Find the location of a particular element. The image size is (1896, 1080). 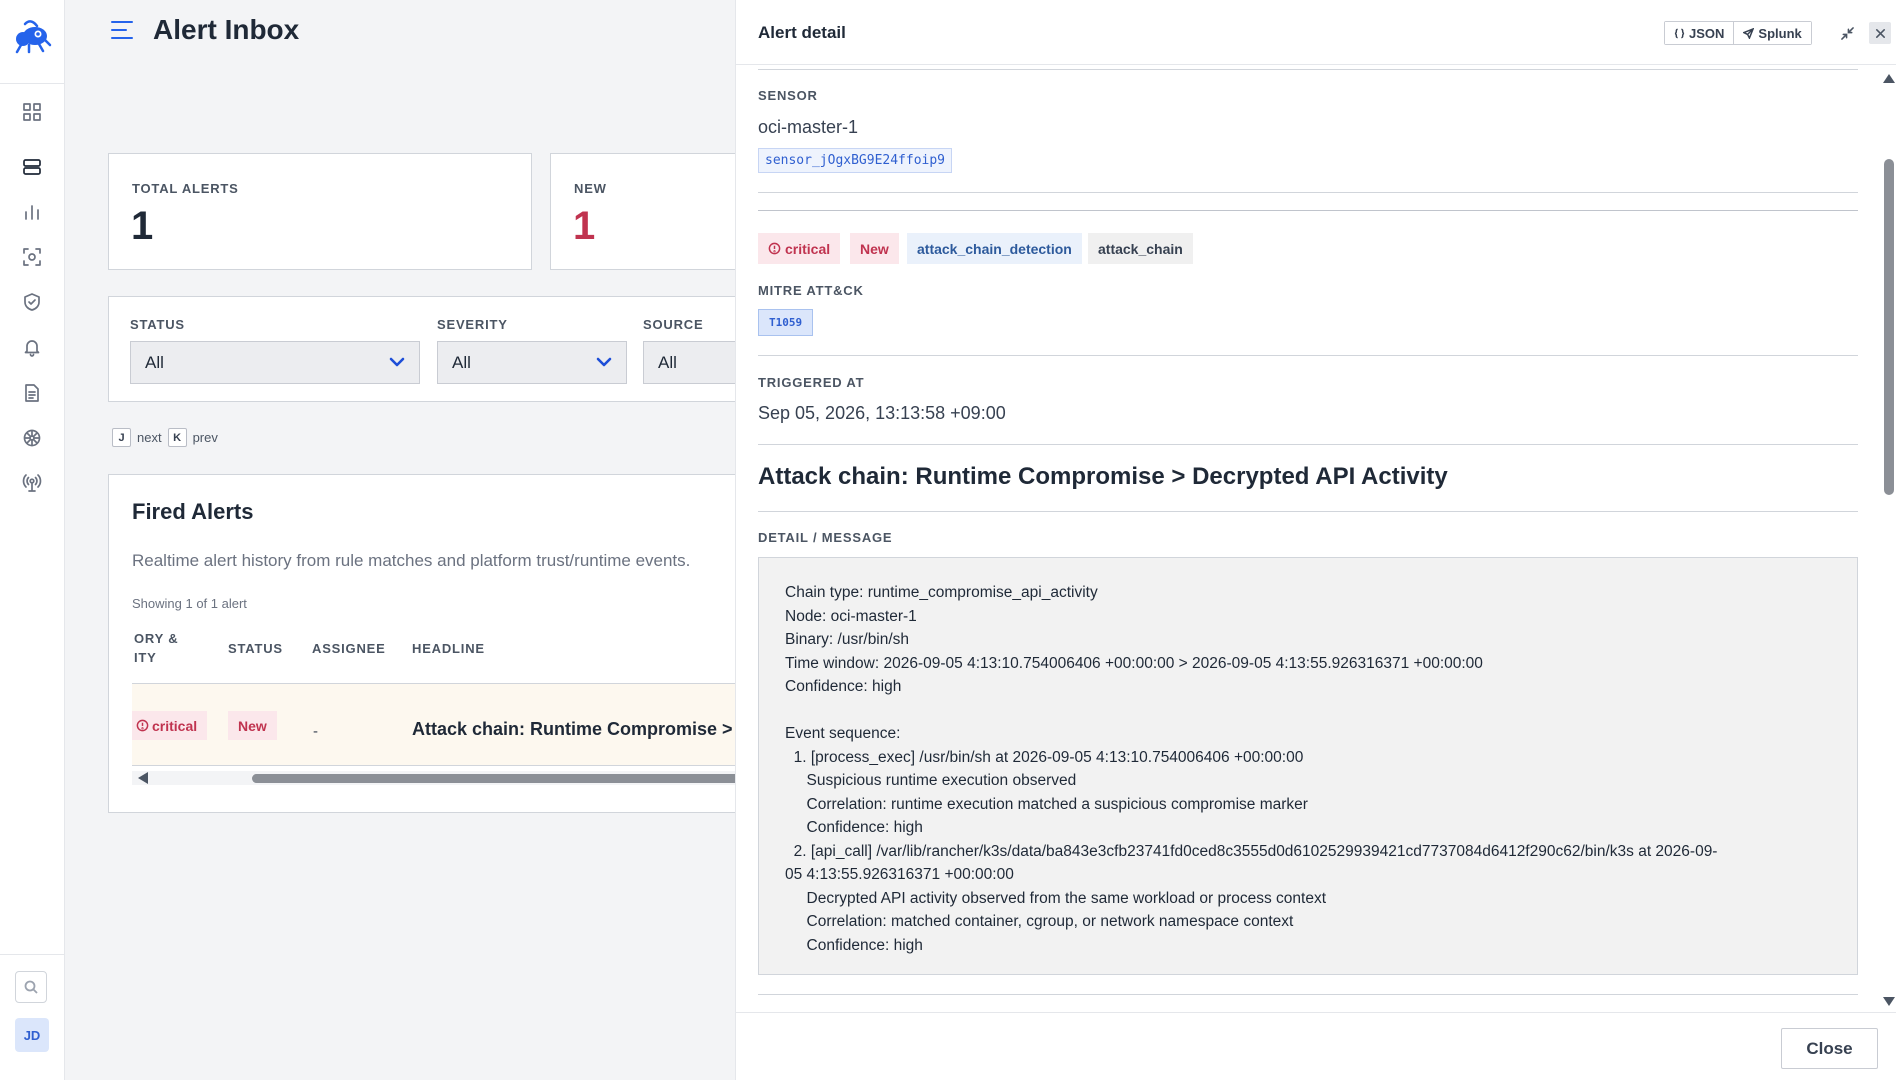

stat-card-new: NEW 1 is located at coordinates (642, 211).